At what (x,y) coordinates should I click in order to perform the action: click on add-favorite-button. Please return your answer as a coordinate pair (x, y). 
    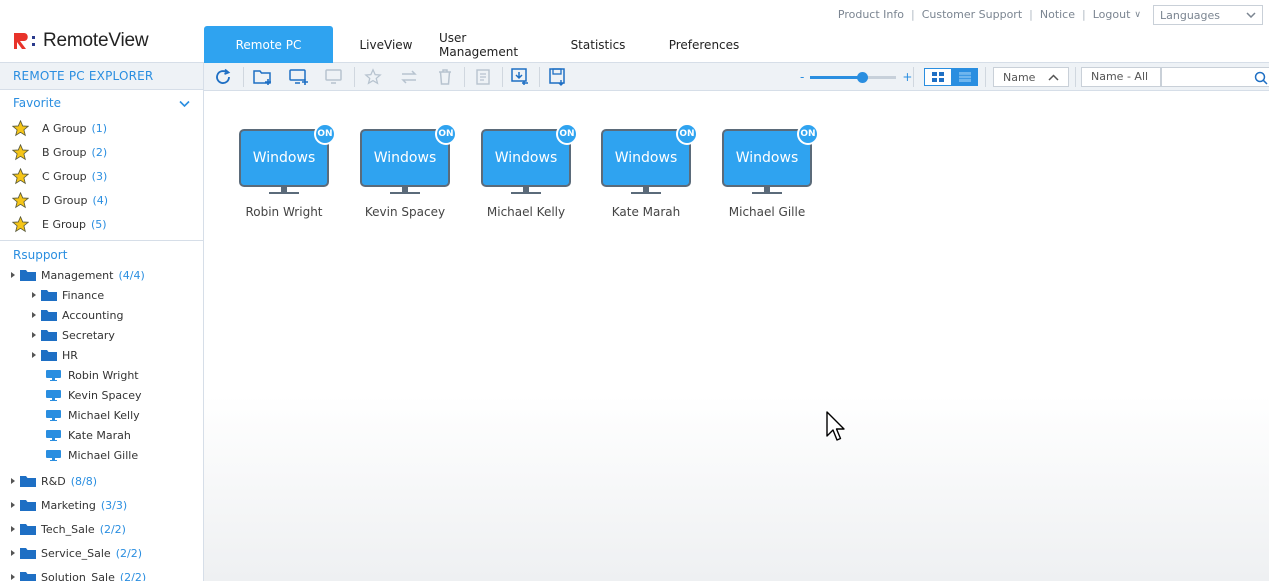
    Looking at the image, I should click on (373, 77).